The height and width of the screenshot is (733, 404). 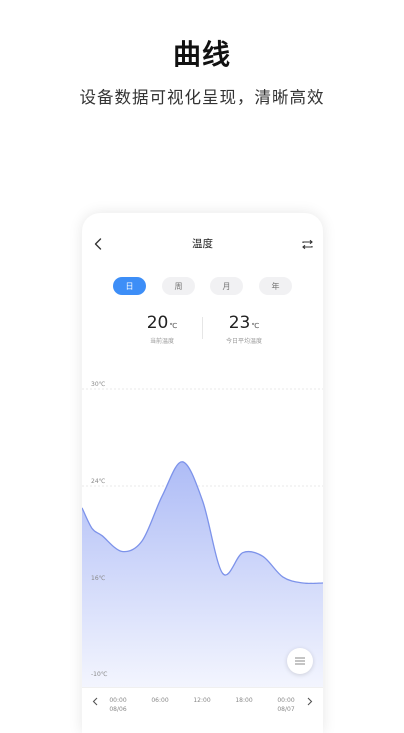 I want to click on chevron-right-icon, so click(x=310, y=701).